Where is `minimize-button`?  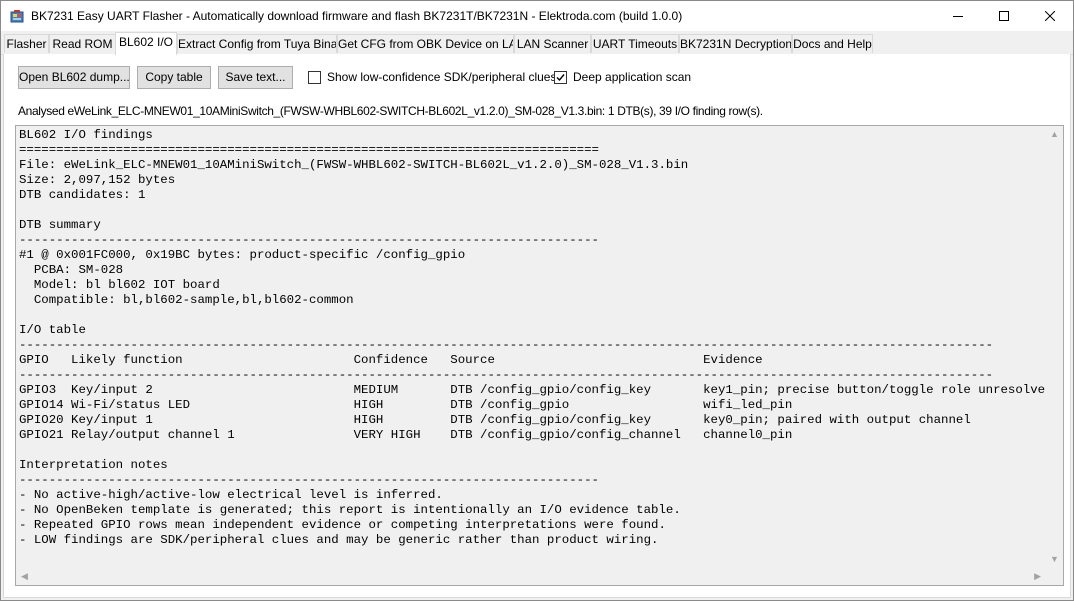 minimize-button is located at coordinates (958, 16).